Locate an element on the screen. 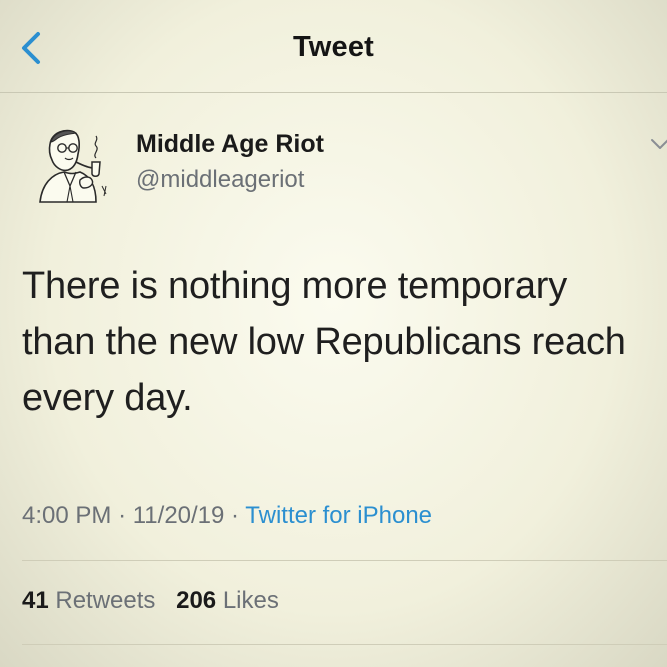 This screenshot has height=667, width=667. tweet-author: Middle Age Riot @middleageriot is located at coordinates (350, 165).